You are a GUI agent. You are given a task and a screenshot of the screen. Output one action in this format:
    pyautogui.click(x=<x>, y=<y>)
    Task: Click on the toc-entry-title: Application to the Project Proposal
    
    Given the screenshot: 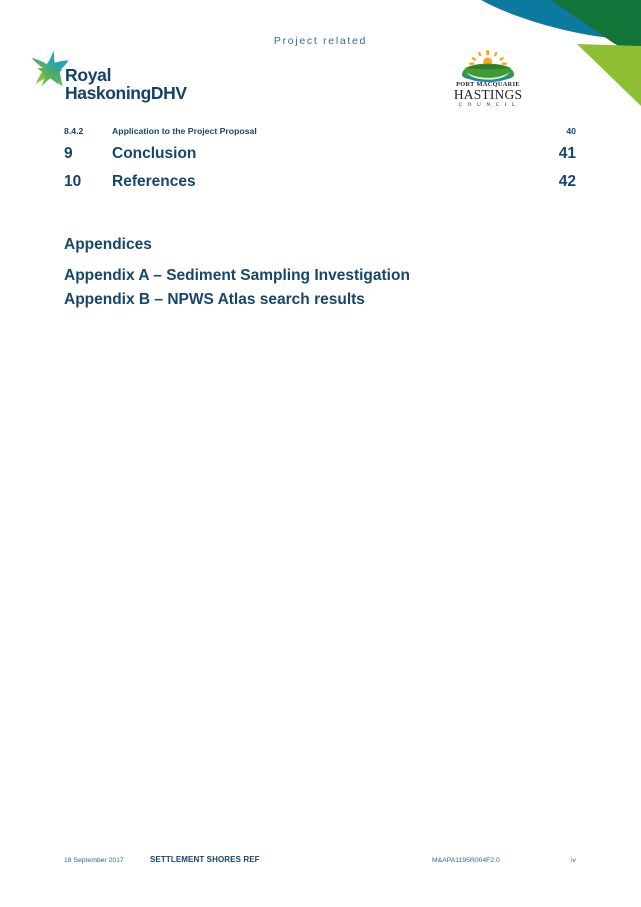 What is the action you would take?
    pyautogui.click(x=184, y=131)
    